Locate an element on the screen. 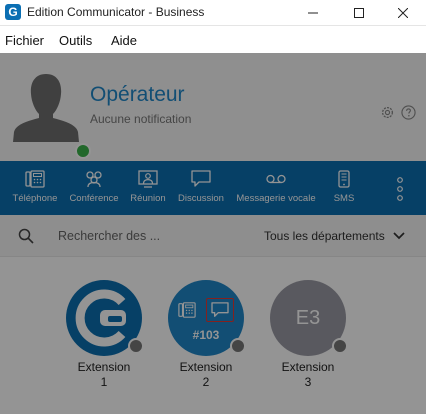 The height and width of the screenshot is (414, 426). toolbar-label: Messagerie vocale is located at coordinates (276, 198).